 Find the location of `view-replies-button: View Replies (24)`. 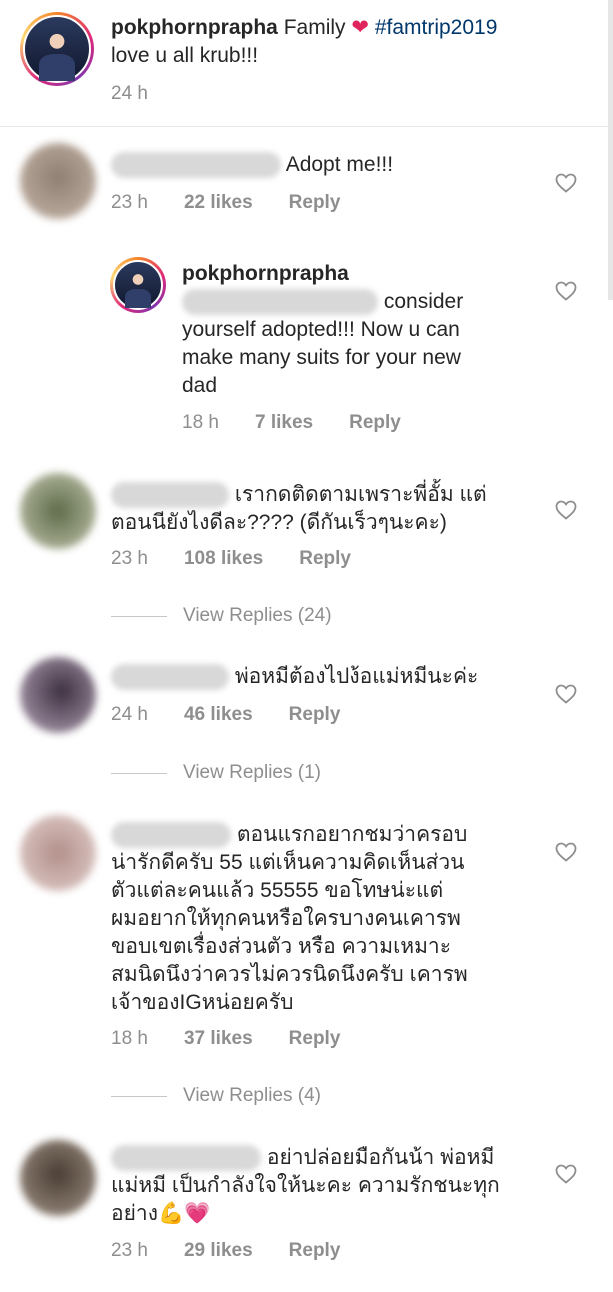

view-replies-button: View Replies (24) is located at coordinates (221, 616).